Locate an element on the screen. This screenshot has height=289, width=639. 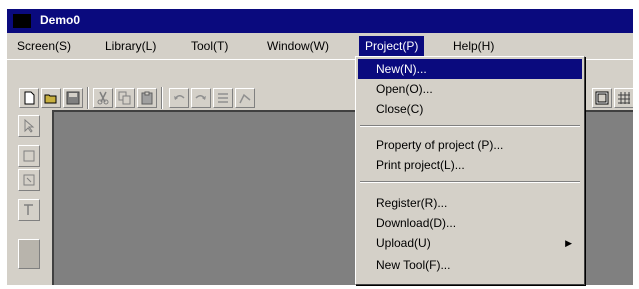
line-icon is located at coordinates (245, 98).